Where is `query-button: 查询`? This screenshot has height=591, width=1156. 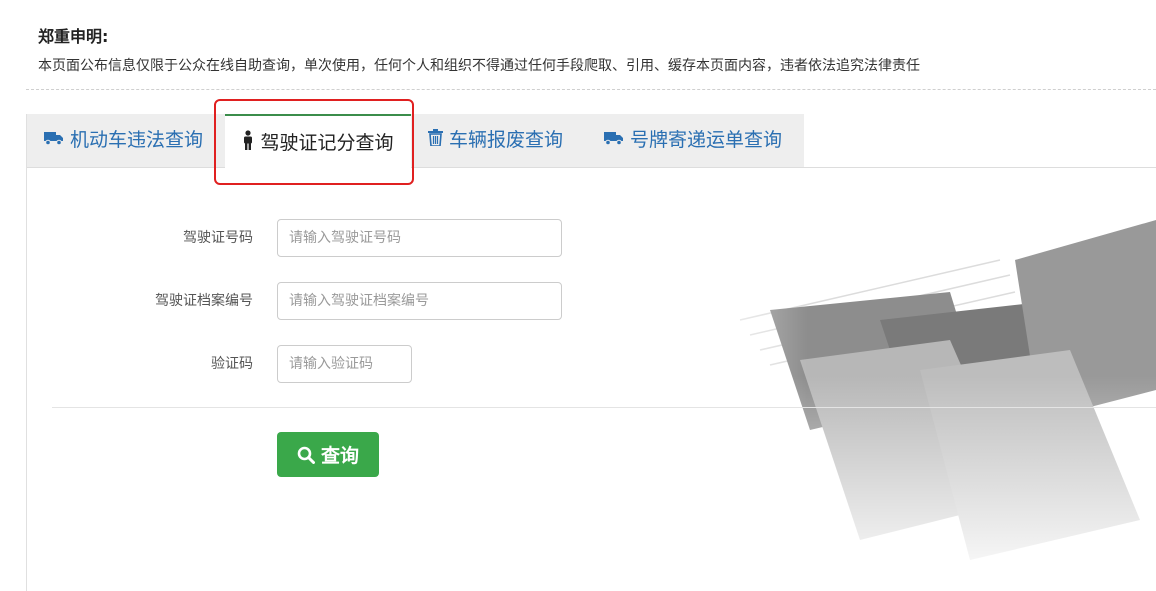 query-button: 查询 is located at coordinates (328, 454).